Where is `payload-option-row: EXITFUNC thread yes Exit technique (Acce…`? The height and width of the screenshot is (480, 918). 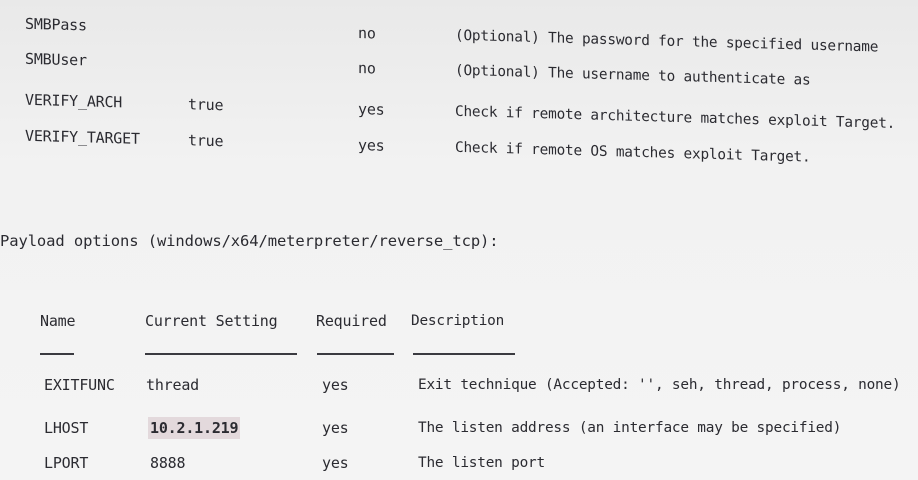 payload-option-row: EXITFUNC thread yes Exit technique (Acce… is located at coordinates (459, 385).